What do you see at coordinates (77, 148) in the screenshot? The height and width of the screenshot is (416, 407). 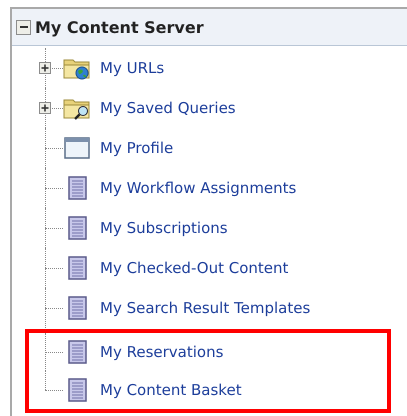 I see `window-icon` at bounding box center [77, 148].